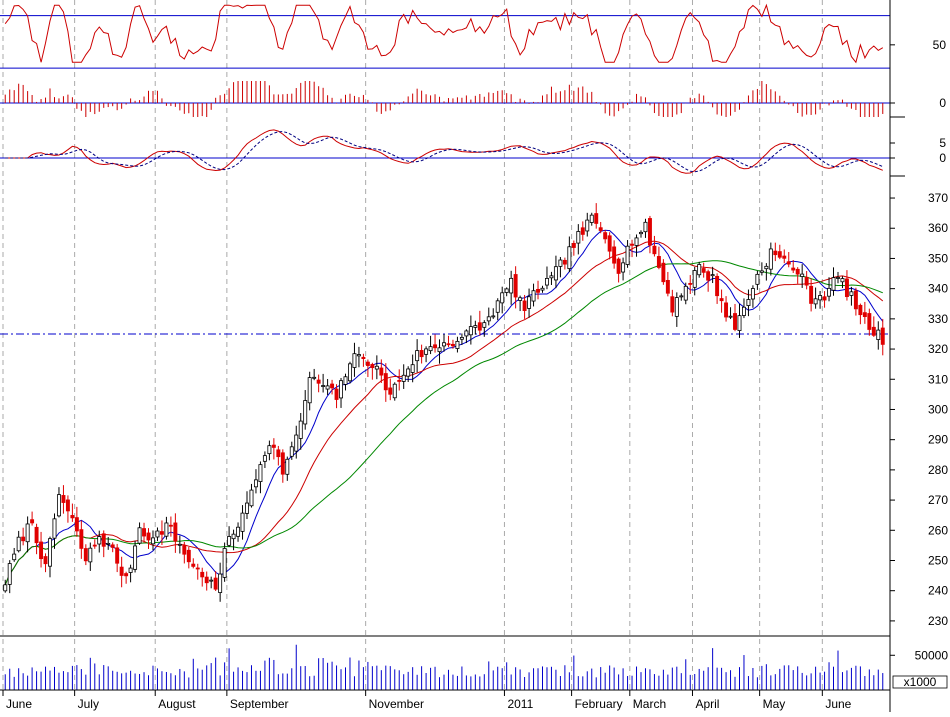 The image size is (950, 717). What do you see at coordinates (938, 560) in the screenshot?
I see `price-tick-label: 250` at bounding box center [938, 560].